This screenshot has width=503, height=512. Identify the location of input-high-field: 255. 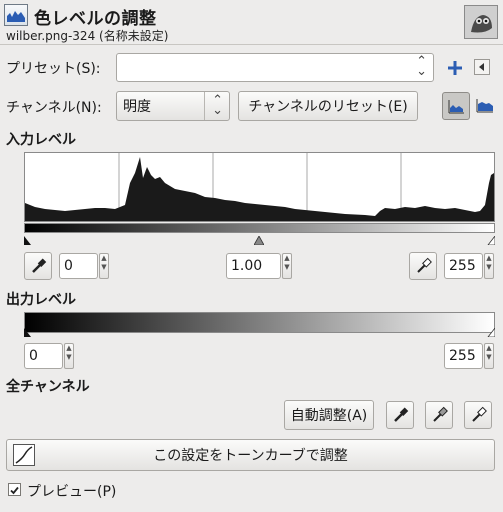
(463, 266).